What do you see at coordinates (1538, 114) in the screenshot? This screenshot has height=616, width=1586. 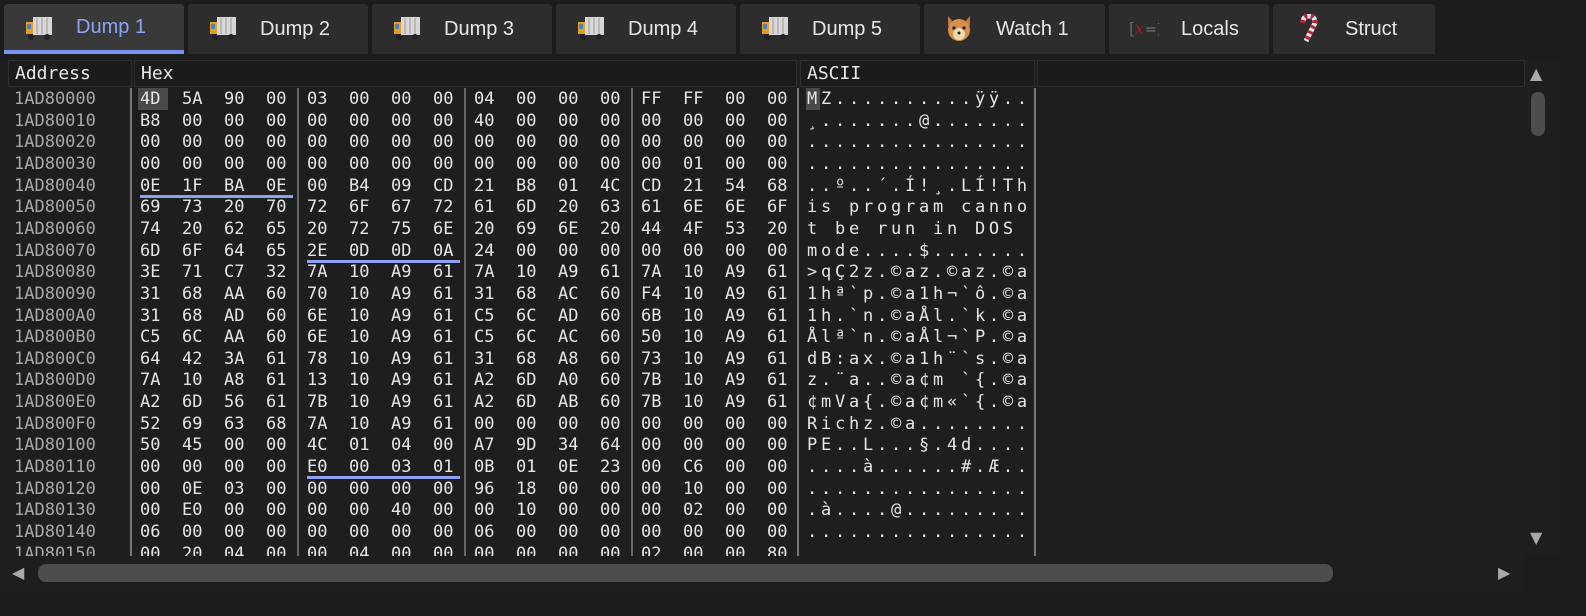 I see `vertical-scroll-thumb` at bounding box center [1538, 114].